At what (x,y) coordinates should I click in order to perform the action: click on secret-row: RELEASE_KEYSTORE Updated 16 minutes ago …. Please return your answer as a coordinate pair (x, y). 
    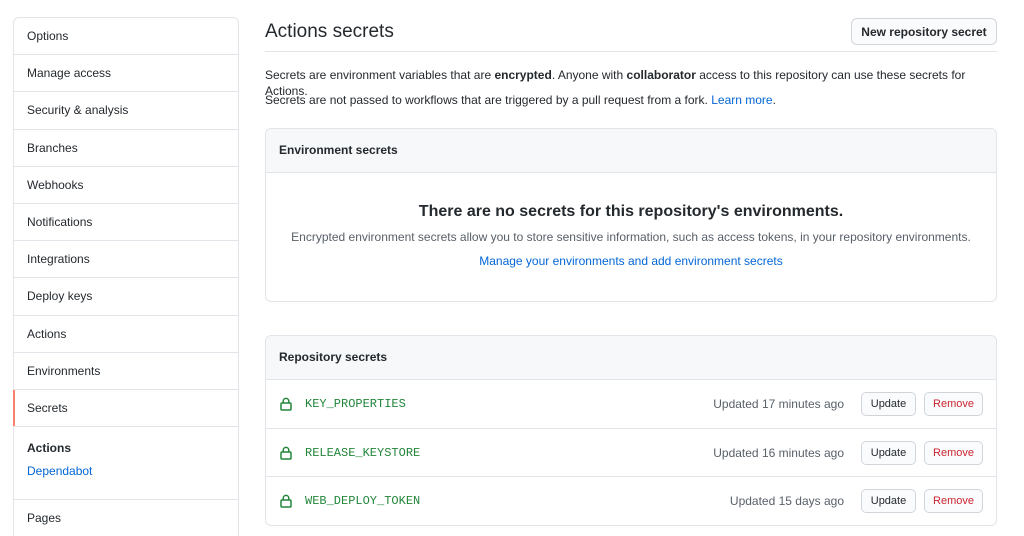
    Looking at the image, I should click on (631, 453).